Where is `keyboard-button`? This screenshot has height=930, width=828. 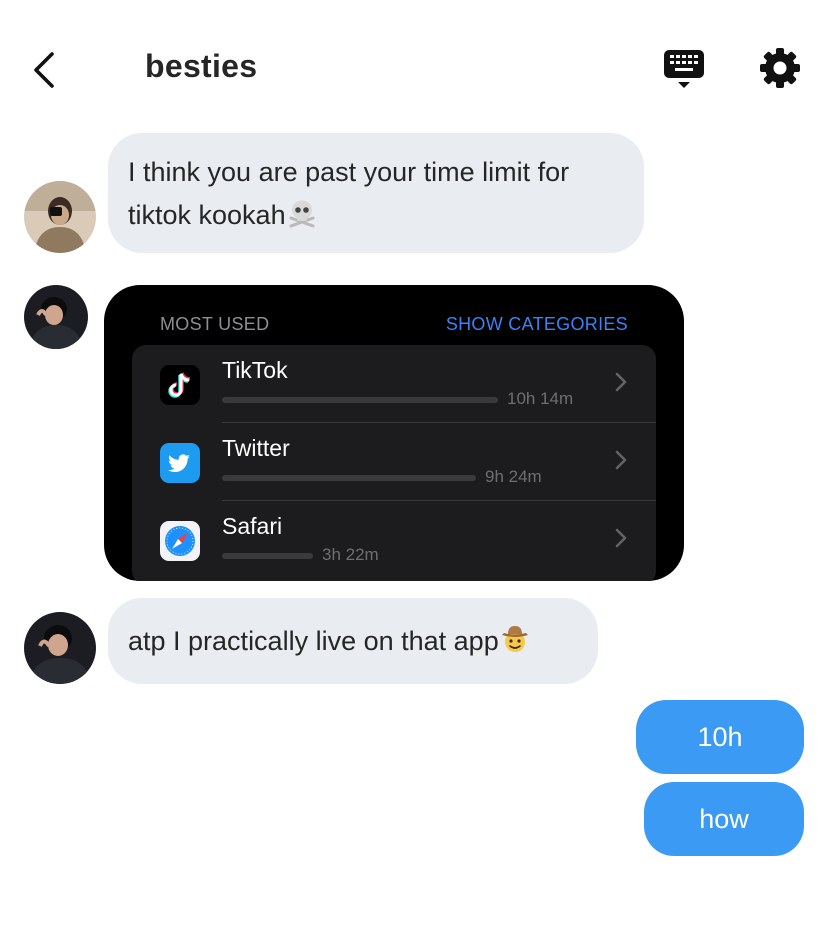
keyboard-button is located at coordinates (684, 69).